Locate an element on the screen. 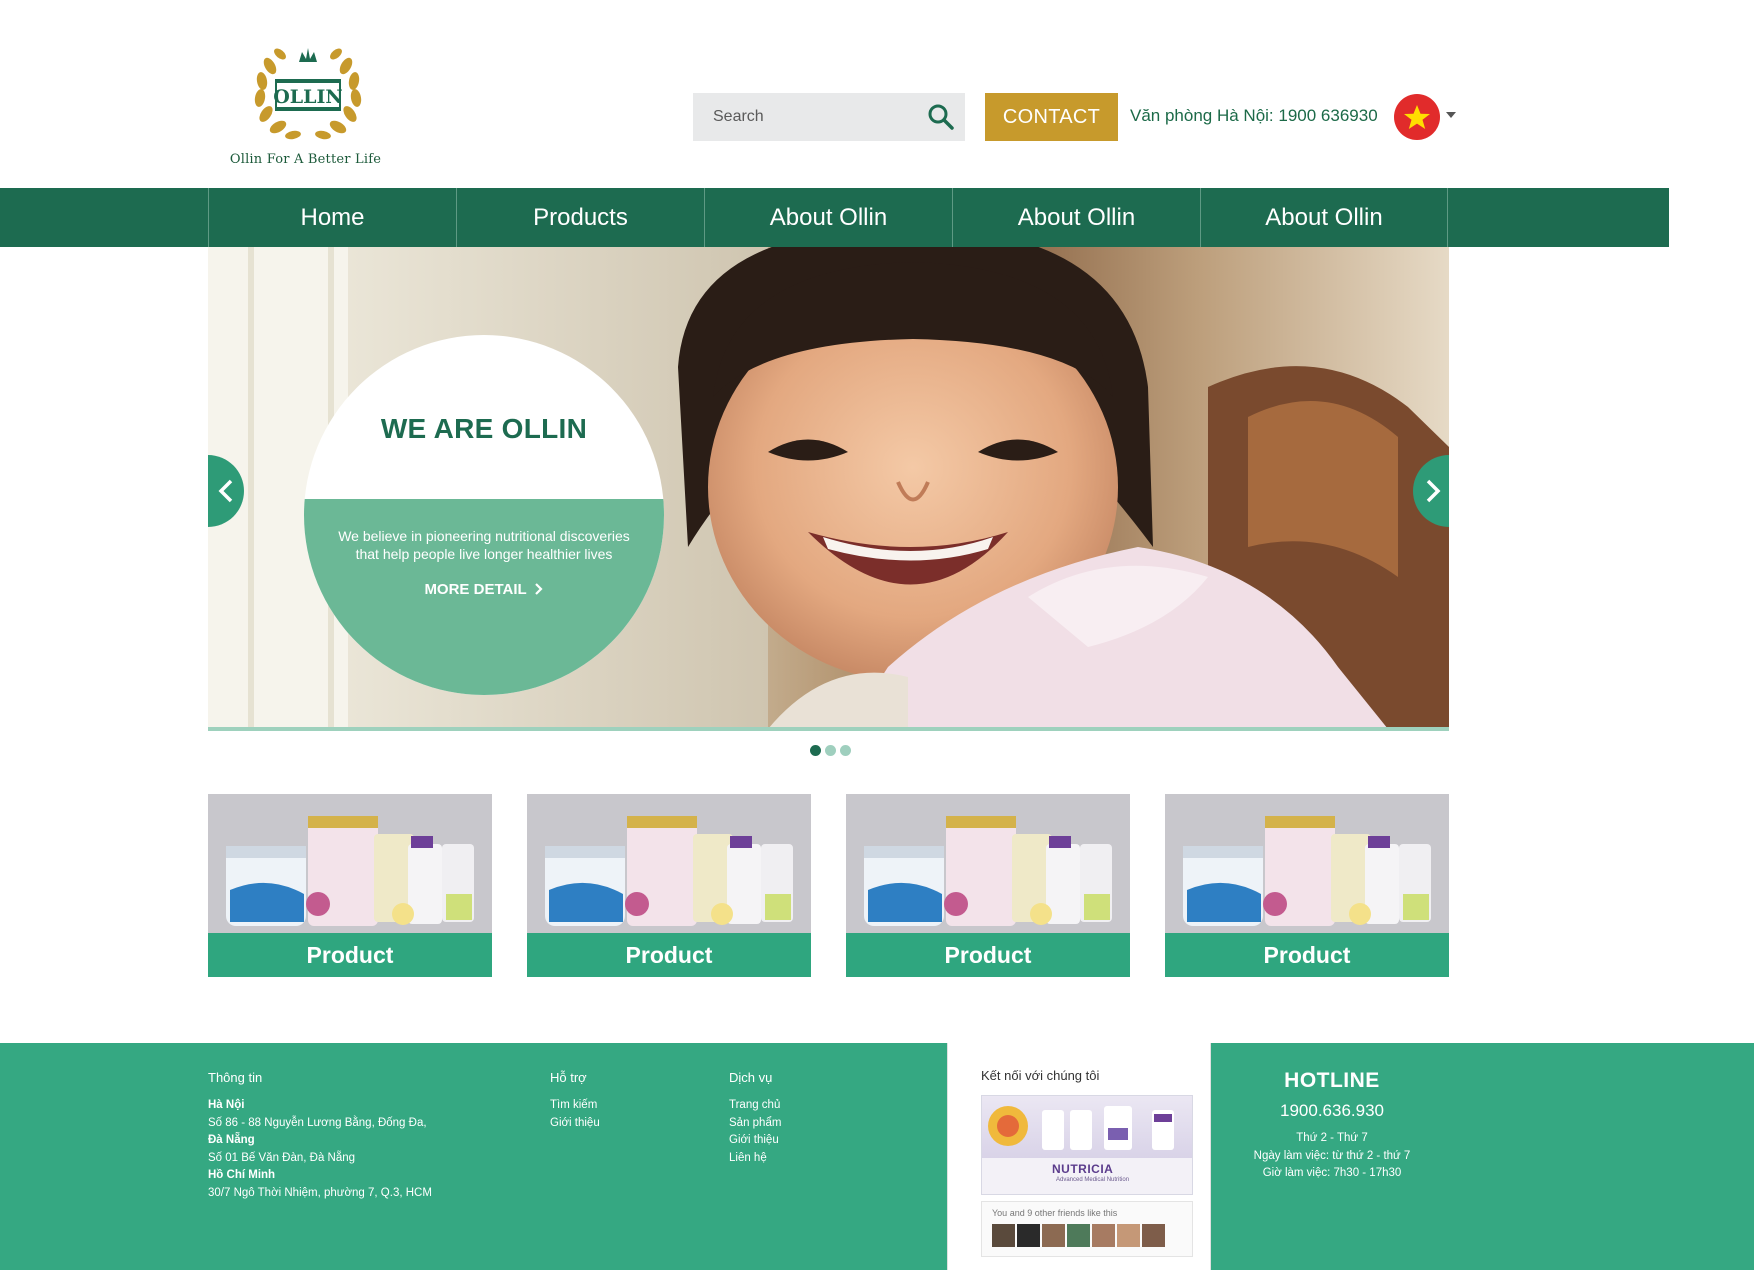 The width and height of the screenshot is (1754, 1270). footer-support: Hỗ trợ Tìm kiếm Giới thiệu is located at coordinates (620, 1101).